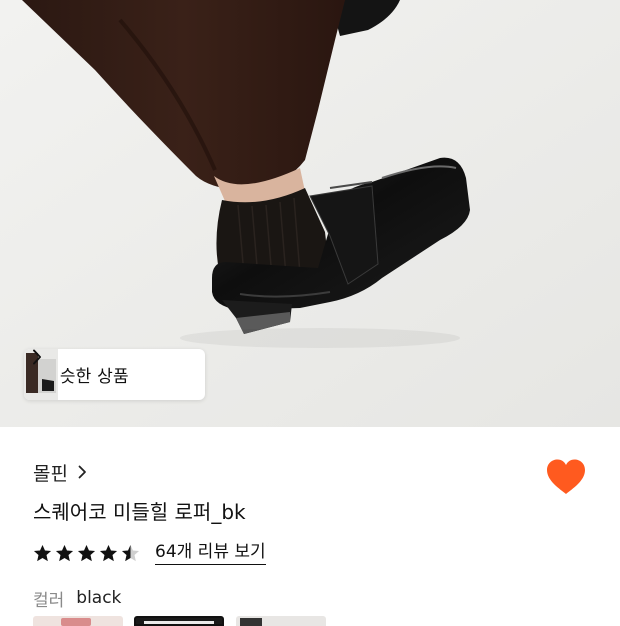  Describe the element at coordinates (210, 553) in the screenshot. I see `reviews-link: 64개 리뷰 보기` at that location.